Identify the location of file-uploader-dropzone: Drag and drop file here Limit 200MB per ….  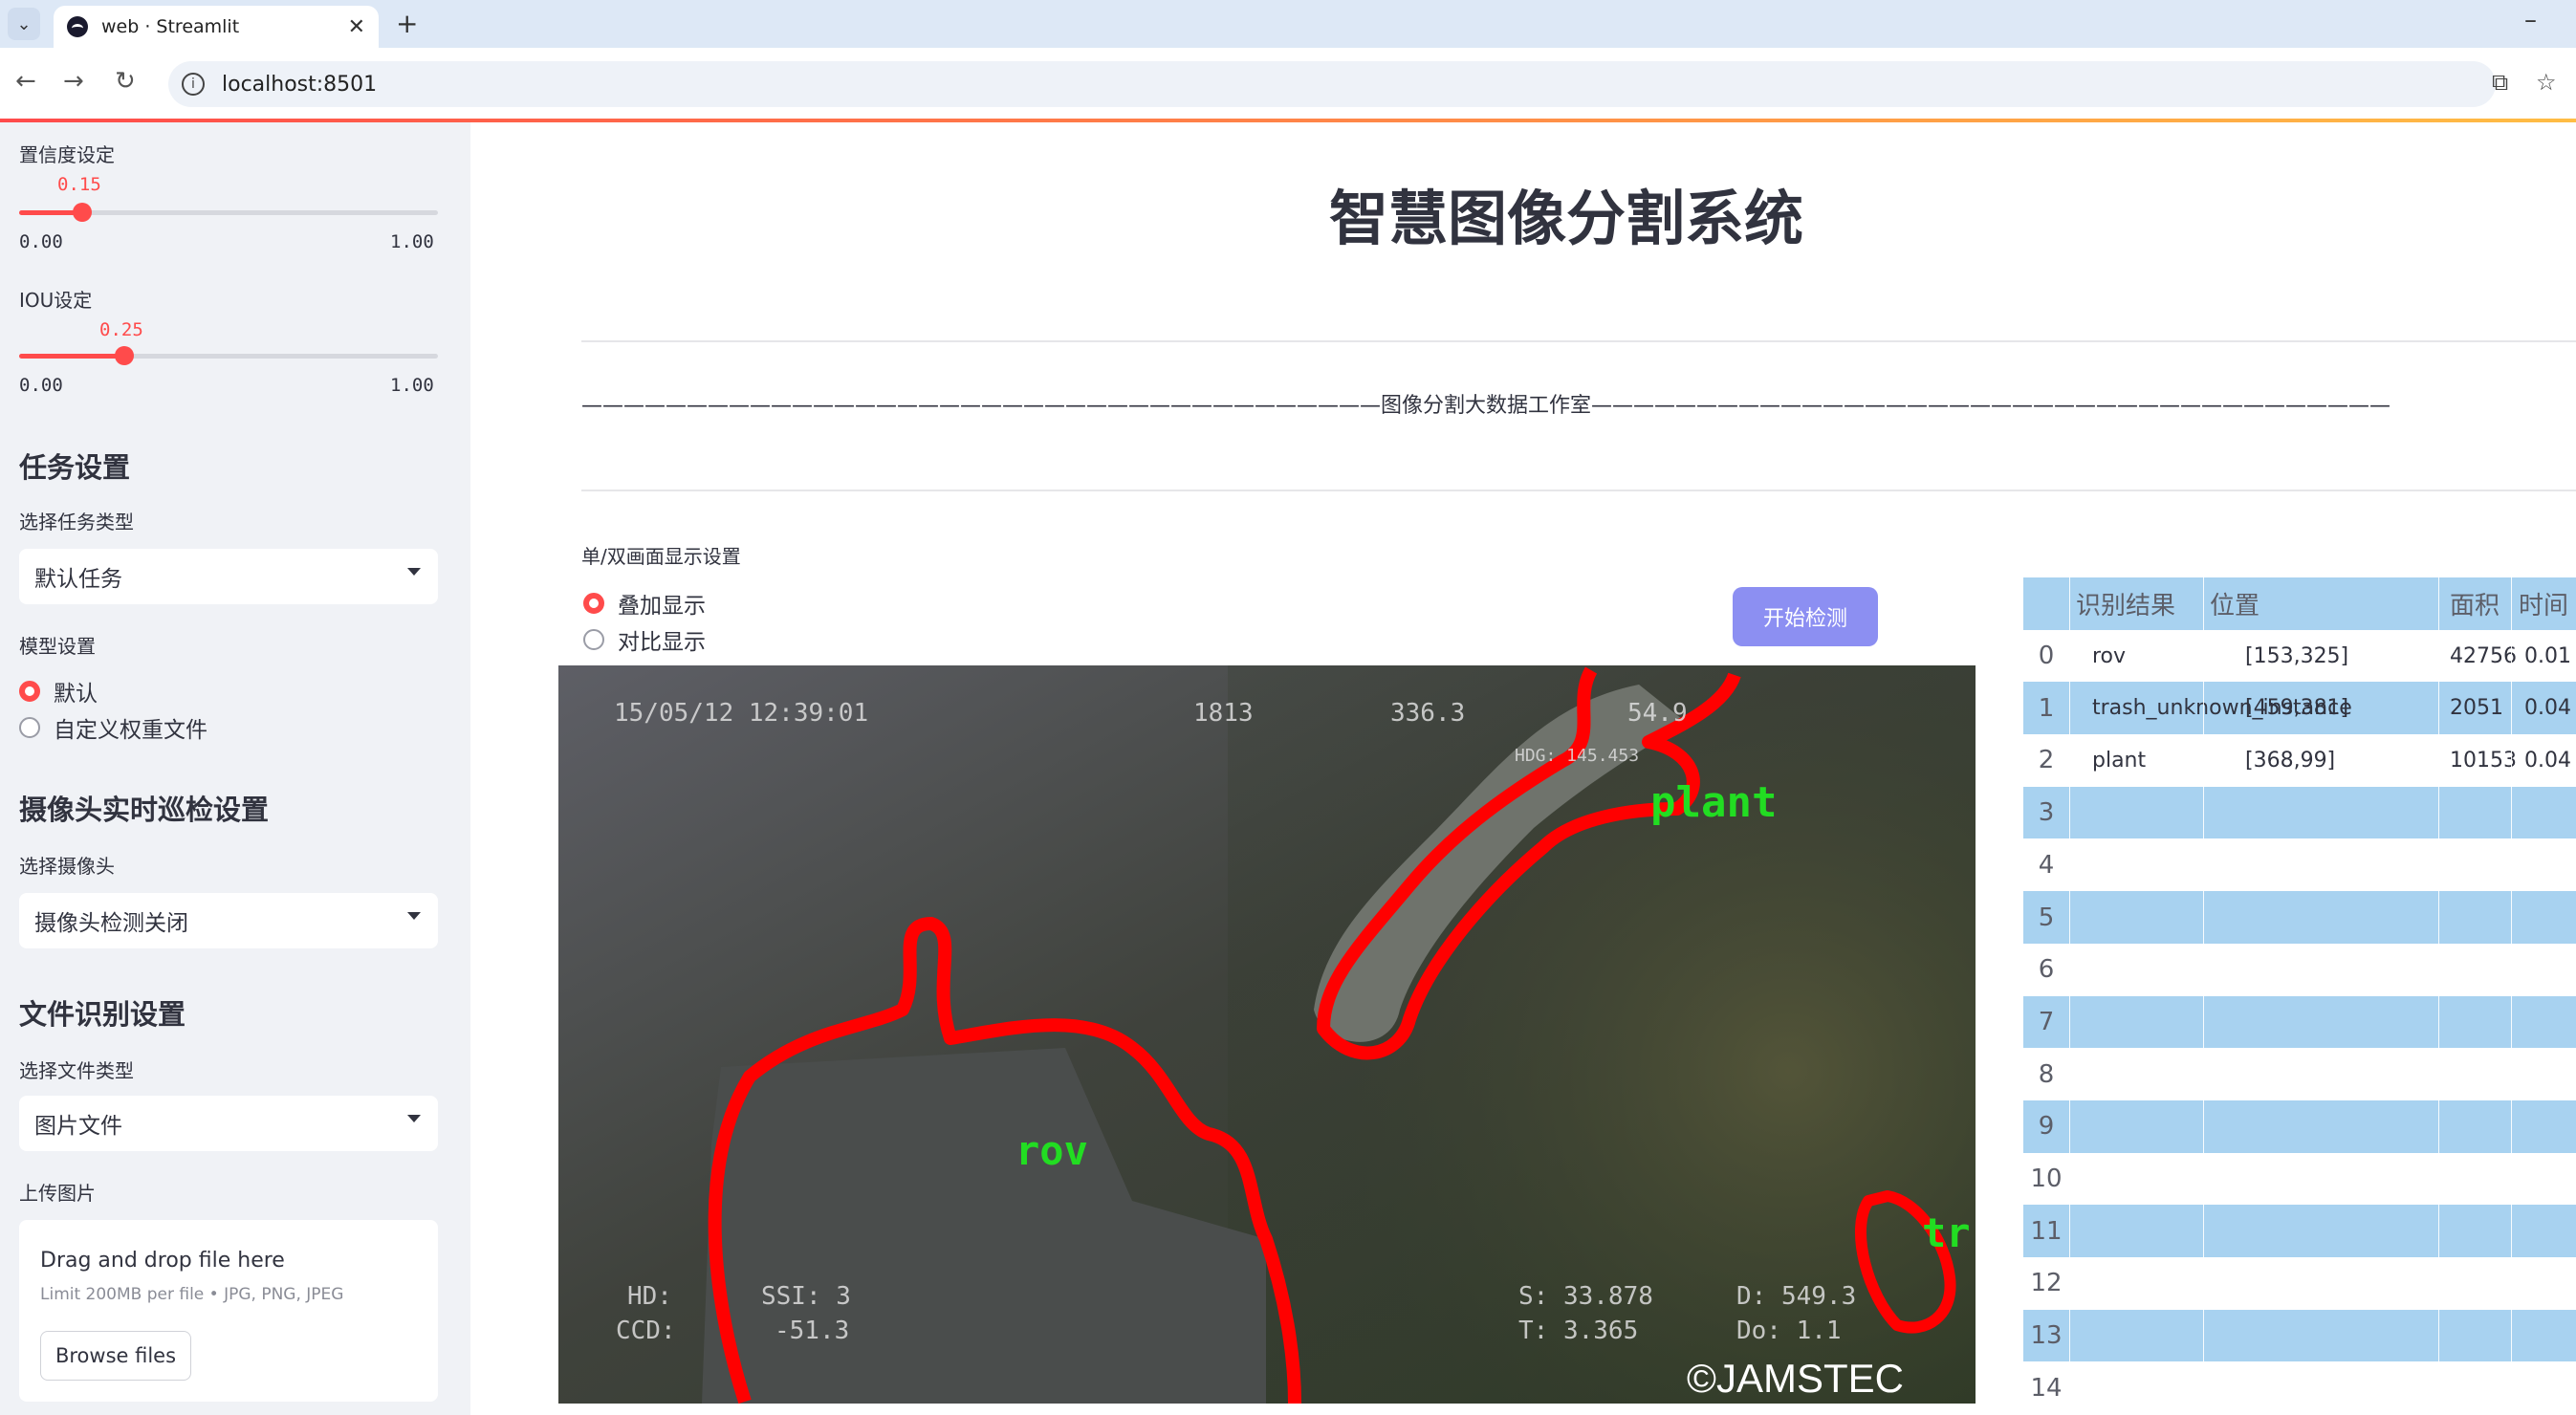
(228, 1311).